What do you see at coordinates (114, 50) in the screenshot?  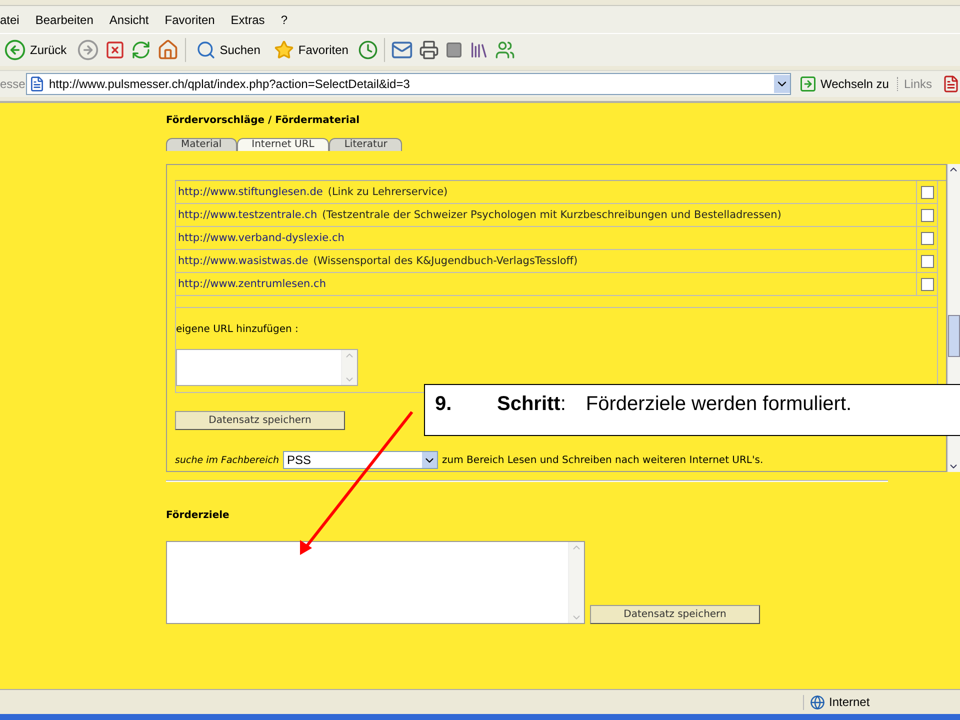 I see `stop-icon` at bounding box center [114, 50].